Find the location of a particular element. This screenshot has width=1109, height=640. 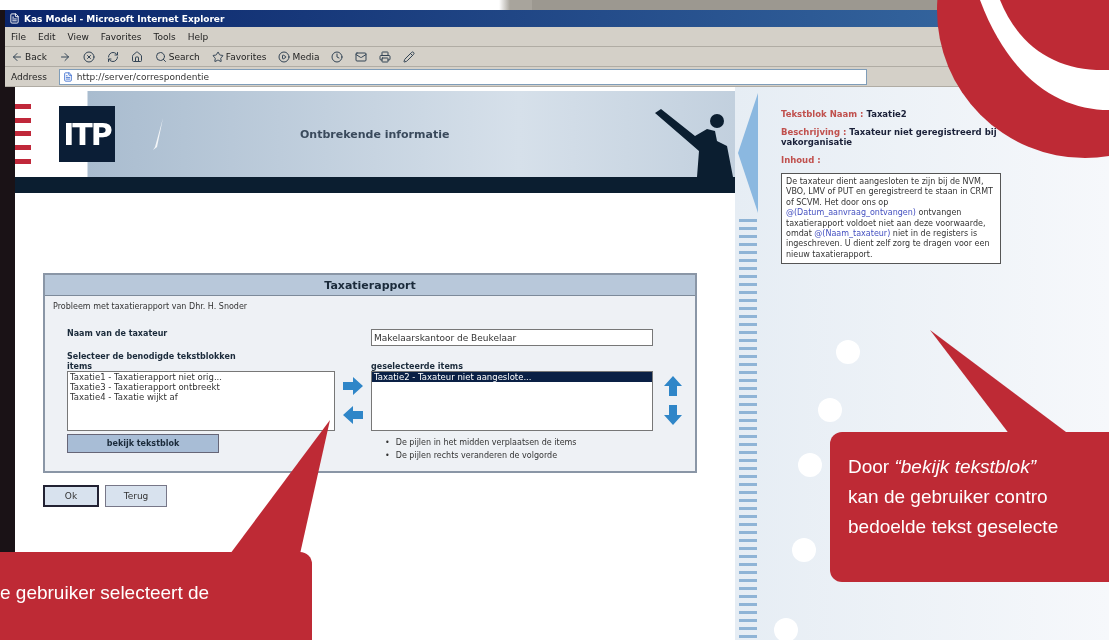

stop-icon is located at coordinates (88, 56).